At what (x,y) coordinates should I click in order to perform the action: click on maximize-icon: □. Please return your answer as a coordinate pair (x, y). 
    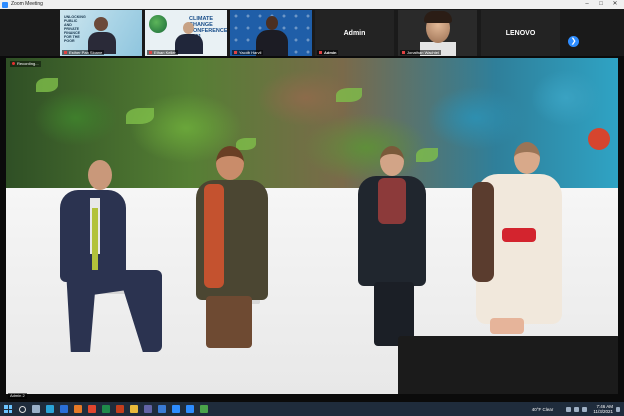
    Looking at the image, I should click on (601, 4).